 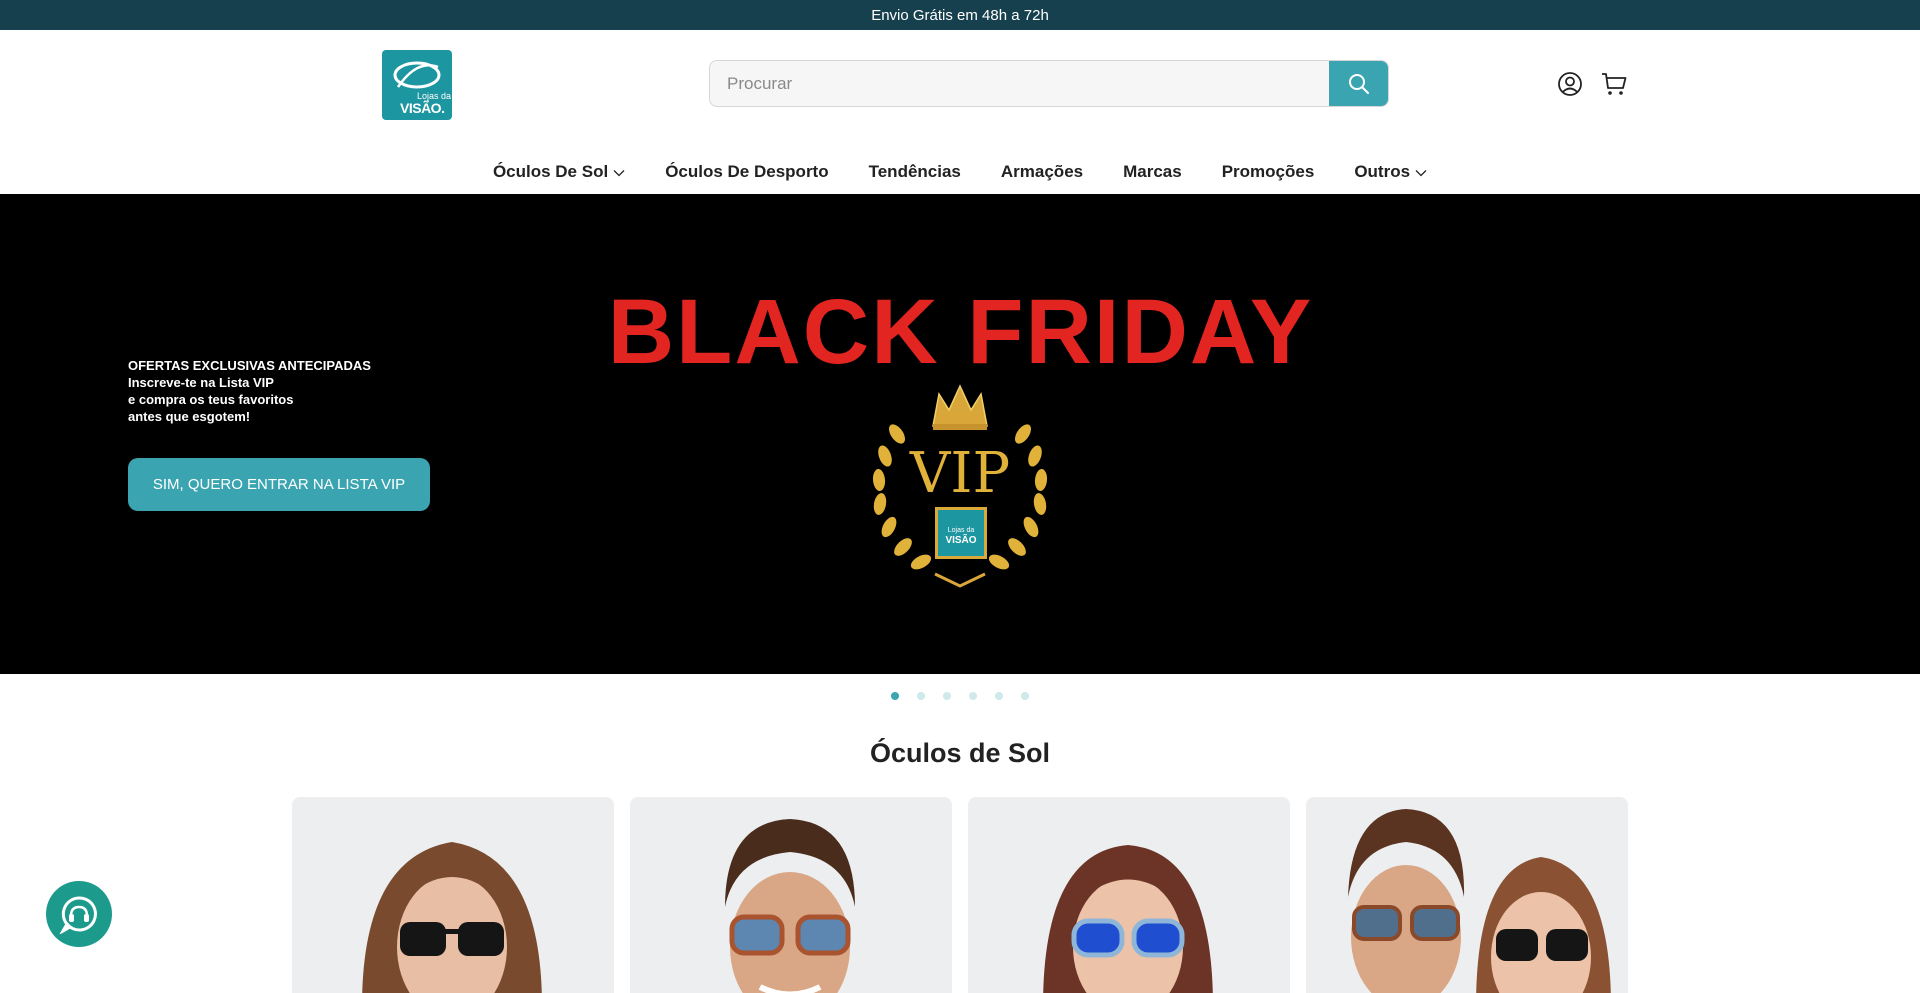 I want to click on search-bar, so click(x=1049, y=83).